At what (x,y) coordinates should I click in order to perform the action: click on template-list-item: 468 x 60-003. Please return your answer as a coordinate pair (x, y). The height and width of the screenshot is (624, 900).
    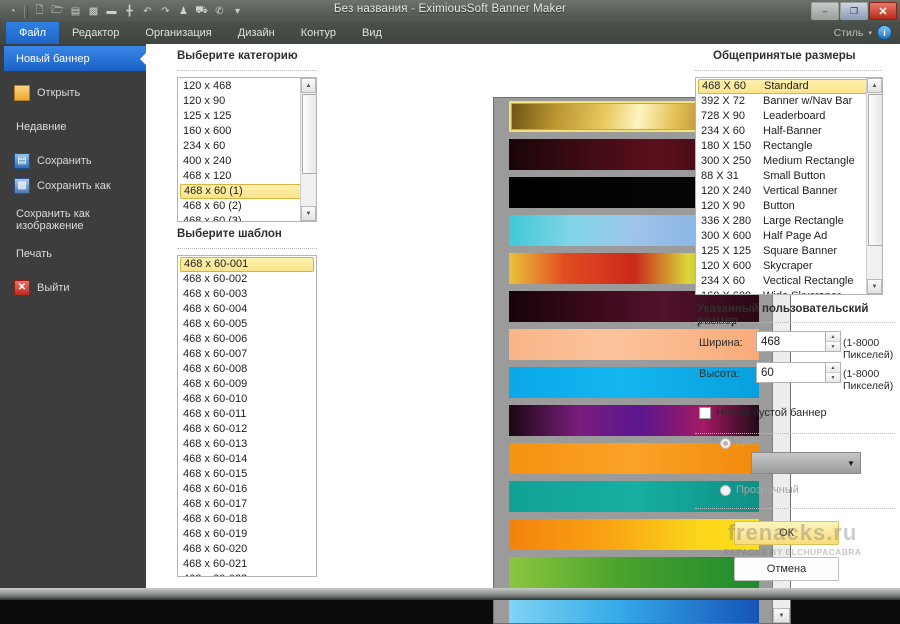
    Looking at the image, I should click on (247, 294).